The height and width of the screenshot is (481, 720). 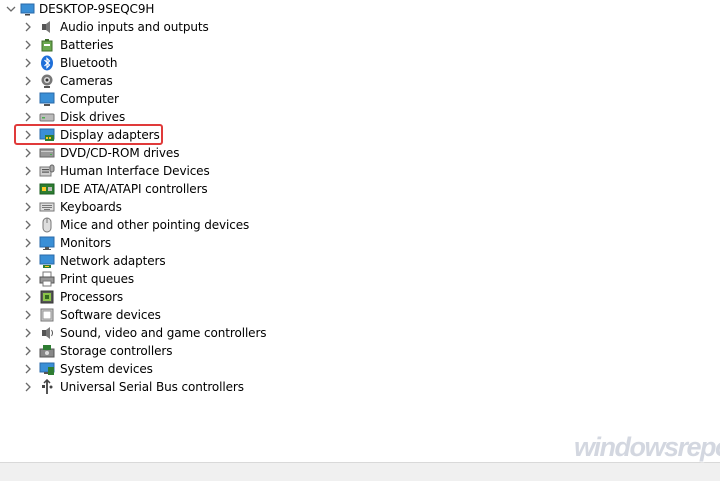 I want to click on tree-item-label: IDE ATA/ATAPI controllers, so click(x=134, y=189).